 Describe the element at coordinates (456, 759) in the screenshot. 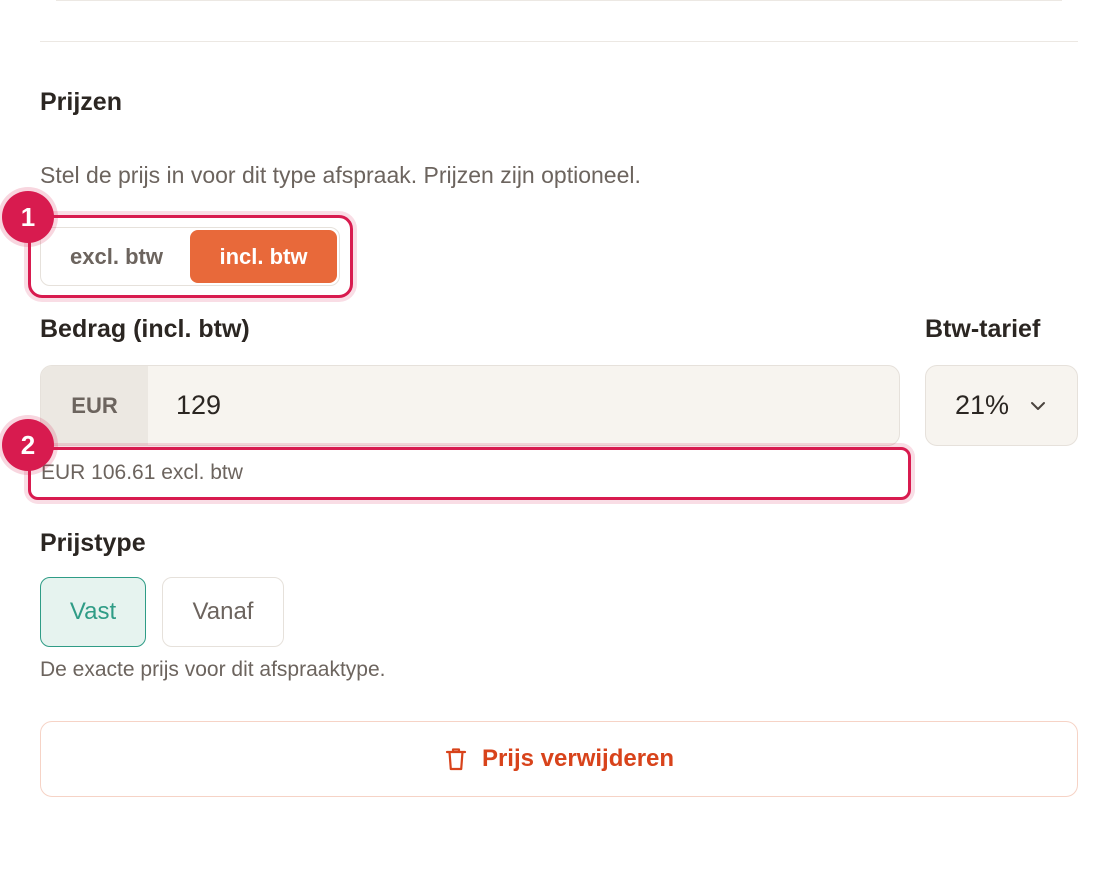

I see `trash-icon` at that location.